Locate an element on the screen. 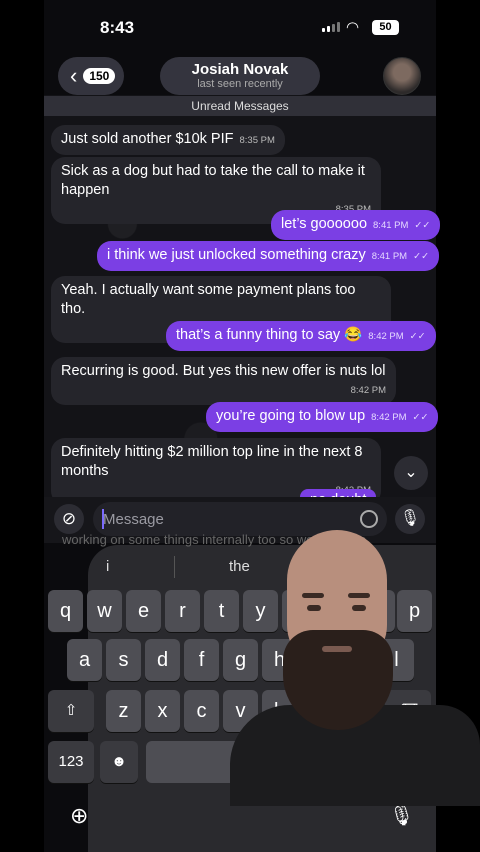 Image resolution: width=480 pixels, height=852 pixels. key-a: a is located at coordinates (84, 660).